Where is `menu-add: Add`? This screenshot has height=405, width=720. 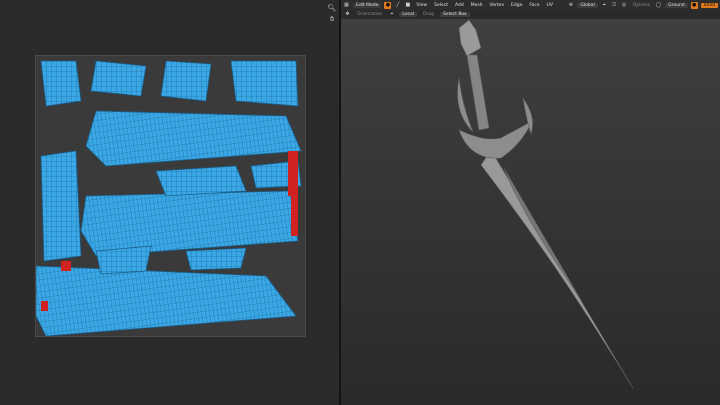 menu-add: Add is located at coordinates (459, 5).